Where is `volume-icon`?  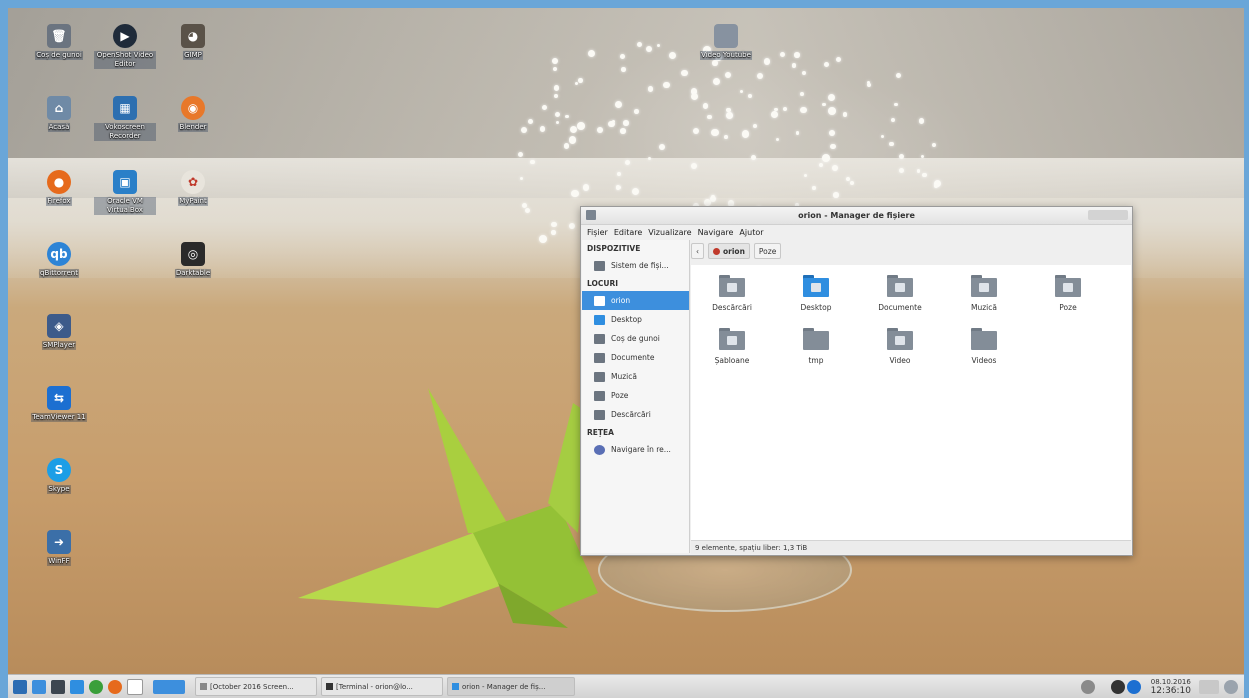
volume-icon is located at coordinates (1087, 686).